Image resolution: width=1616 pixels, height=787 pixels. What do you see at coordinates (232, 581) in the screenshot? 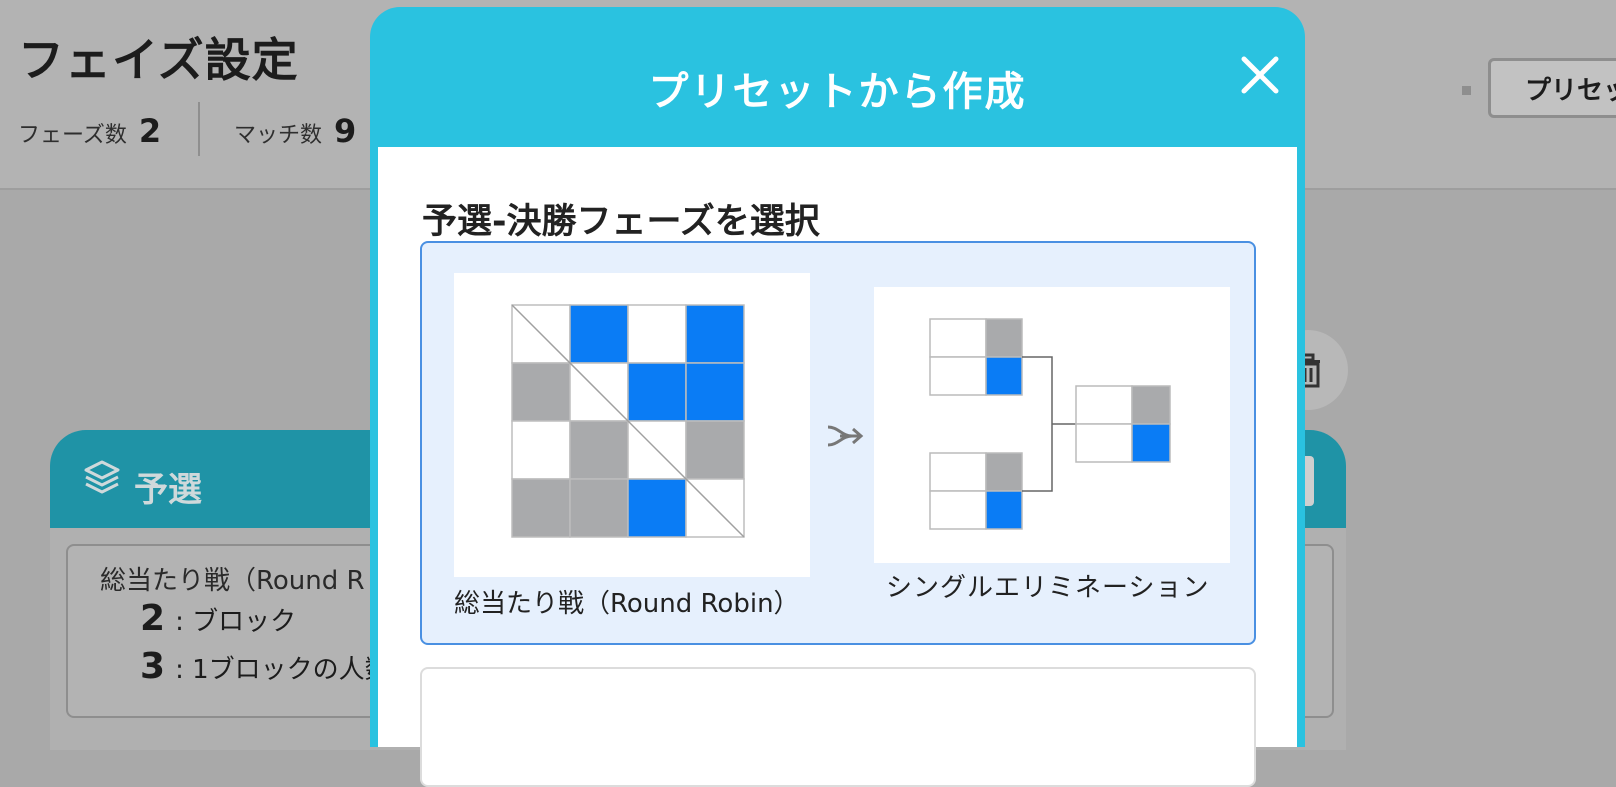
I see `phase-type: 総当たり戦（Round R` at bounding box center [232, 581].